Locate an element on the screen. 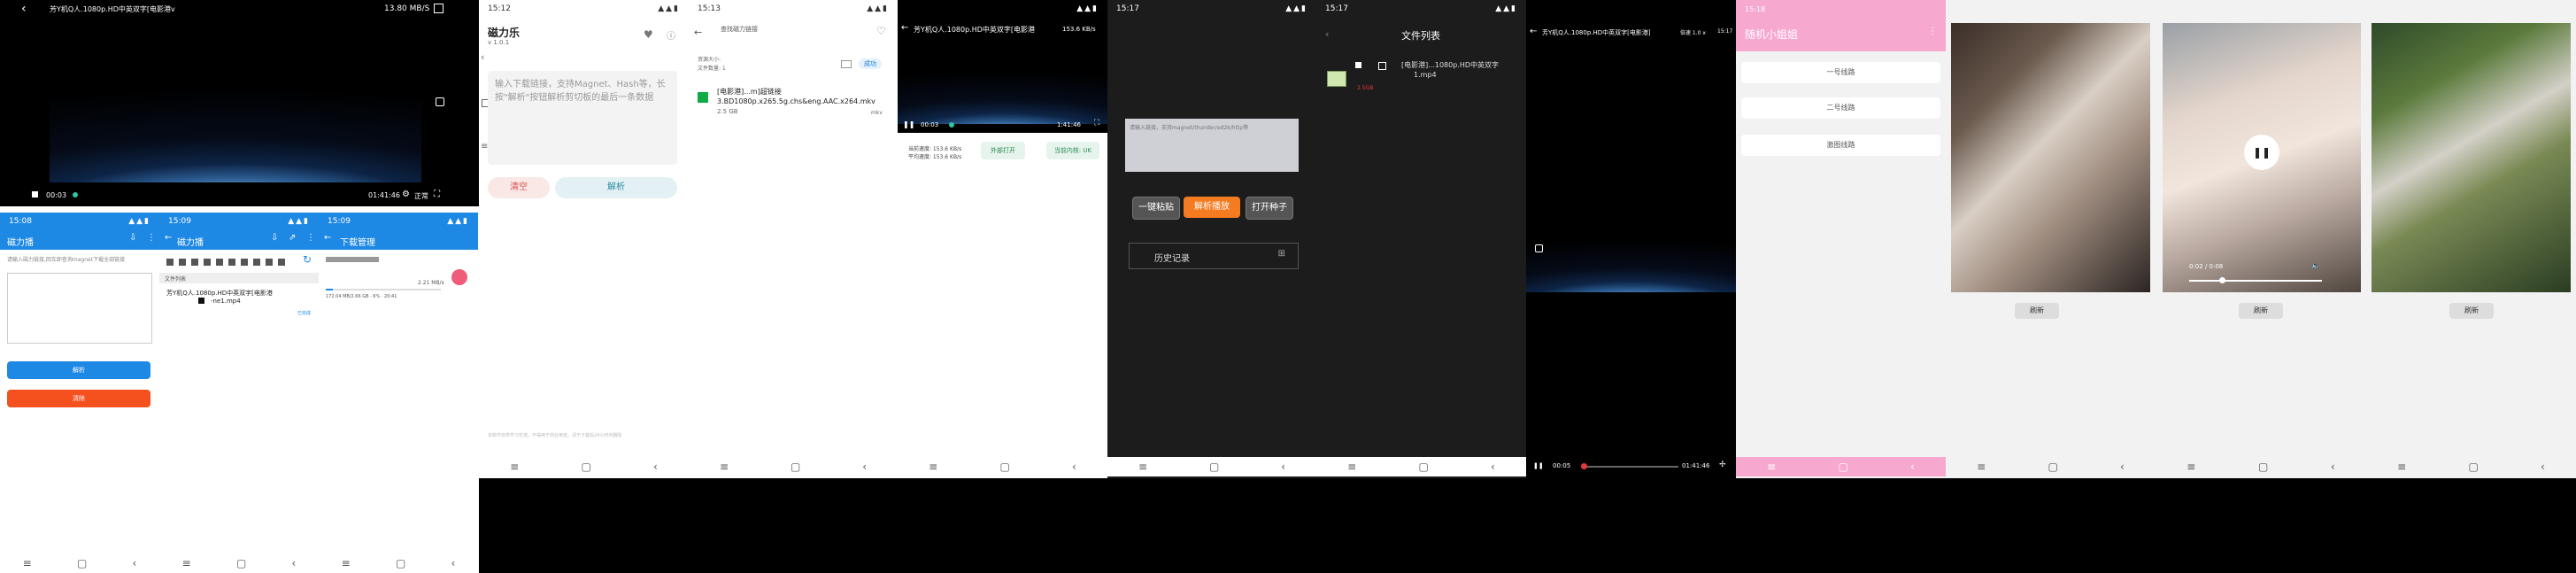  refresh-icon: ↻ is located at coordinates (307, 260).